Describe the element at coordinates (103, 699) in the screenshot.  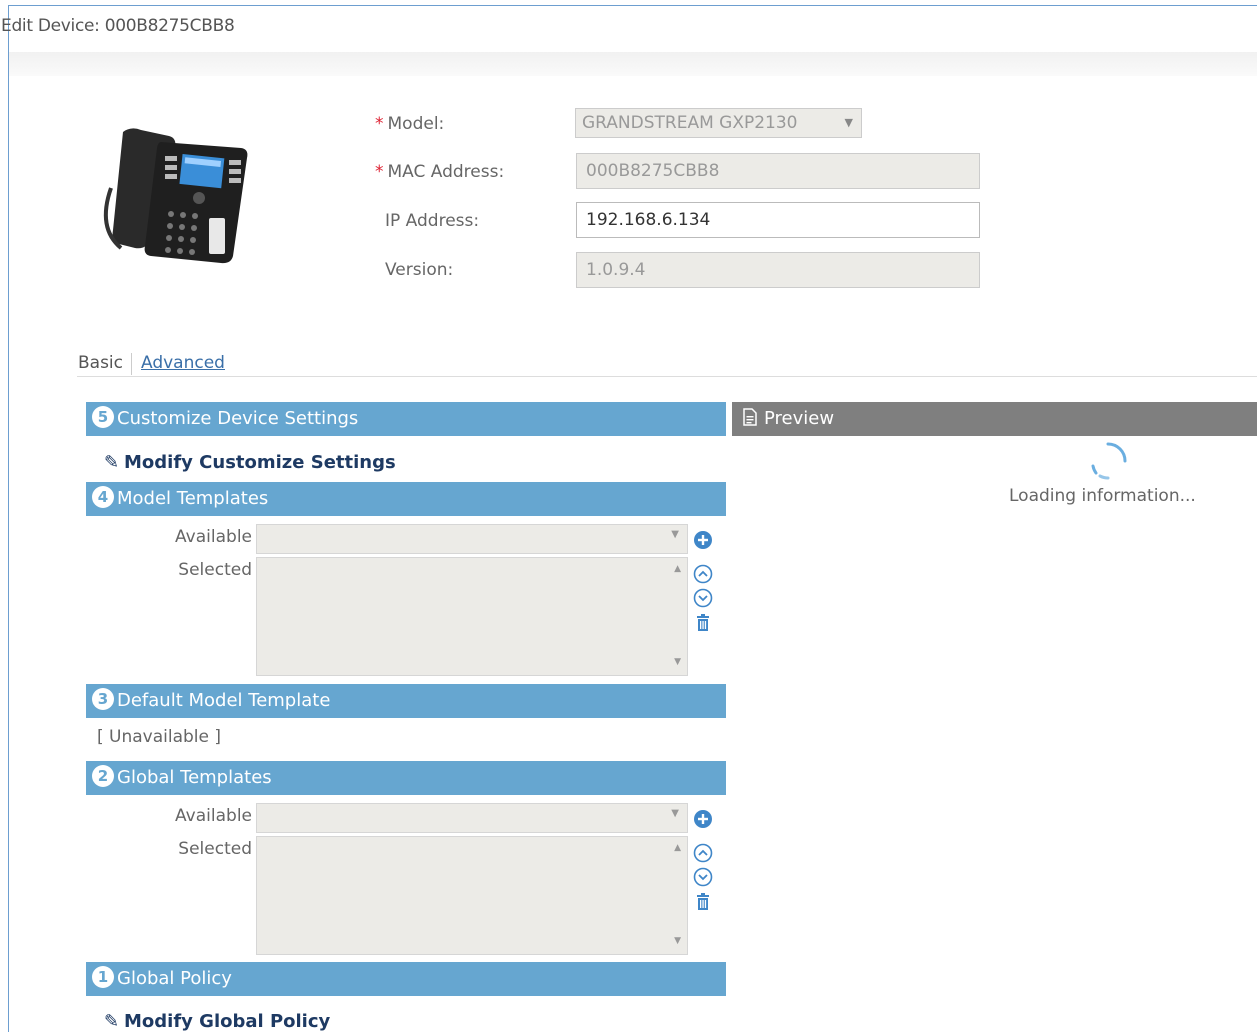
I see `step-number: 3` at that location.